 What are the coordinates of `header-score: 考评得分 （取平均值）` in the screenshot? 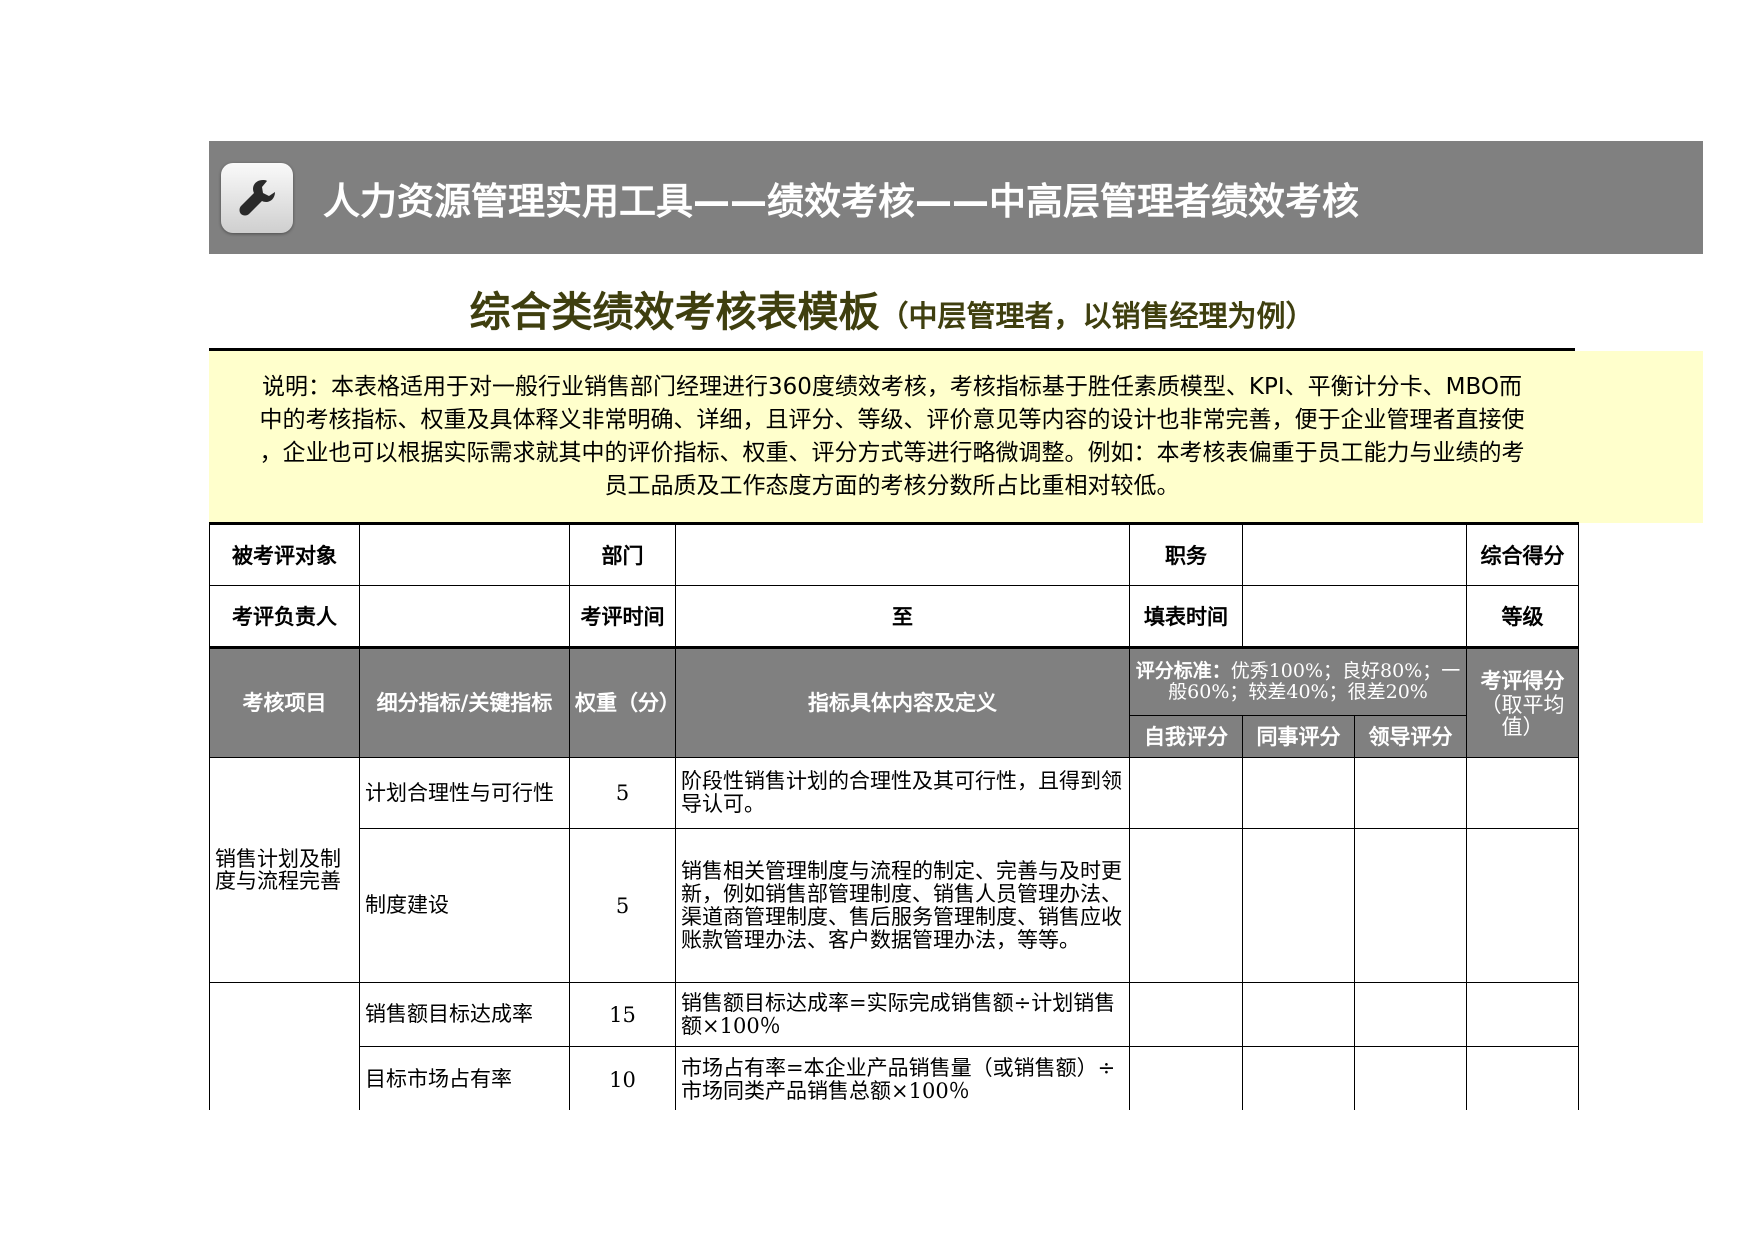 It's located at (1522, 702).